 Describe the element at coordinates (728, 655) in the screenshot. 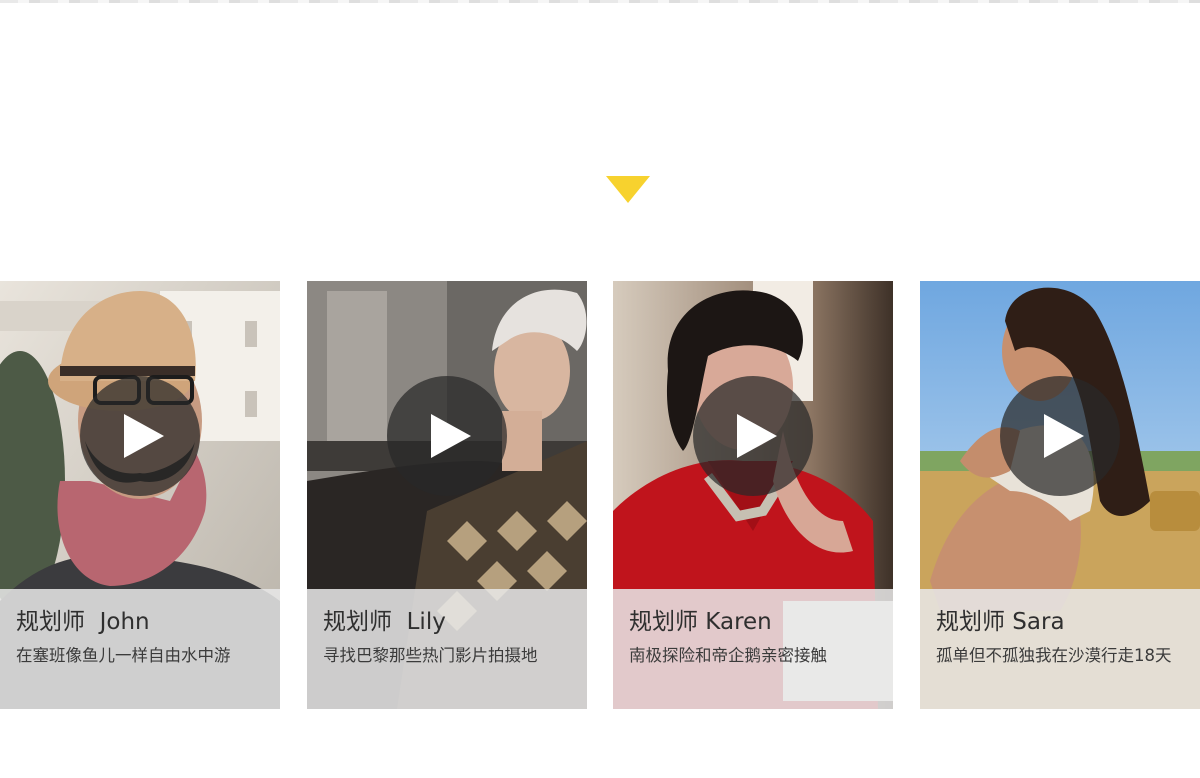

I see `planner-description: 南极探险和帝企鹅亲密接触` at that location.